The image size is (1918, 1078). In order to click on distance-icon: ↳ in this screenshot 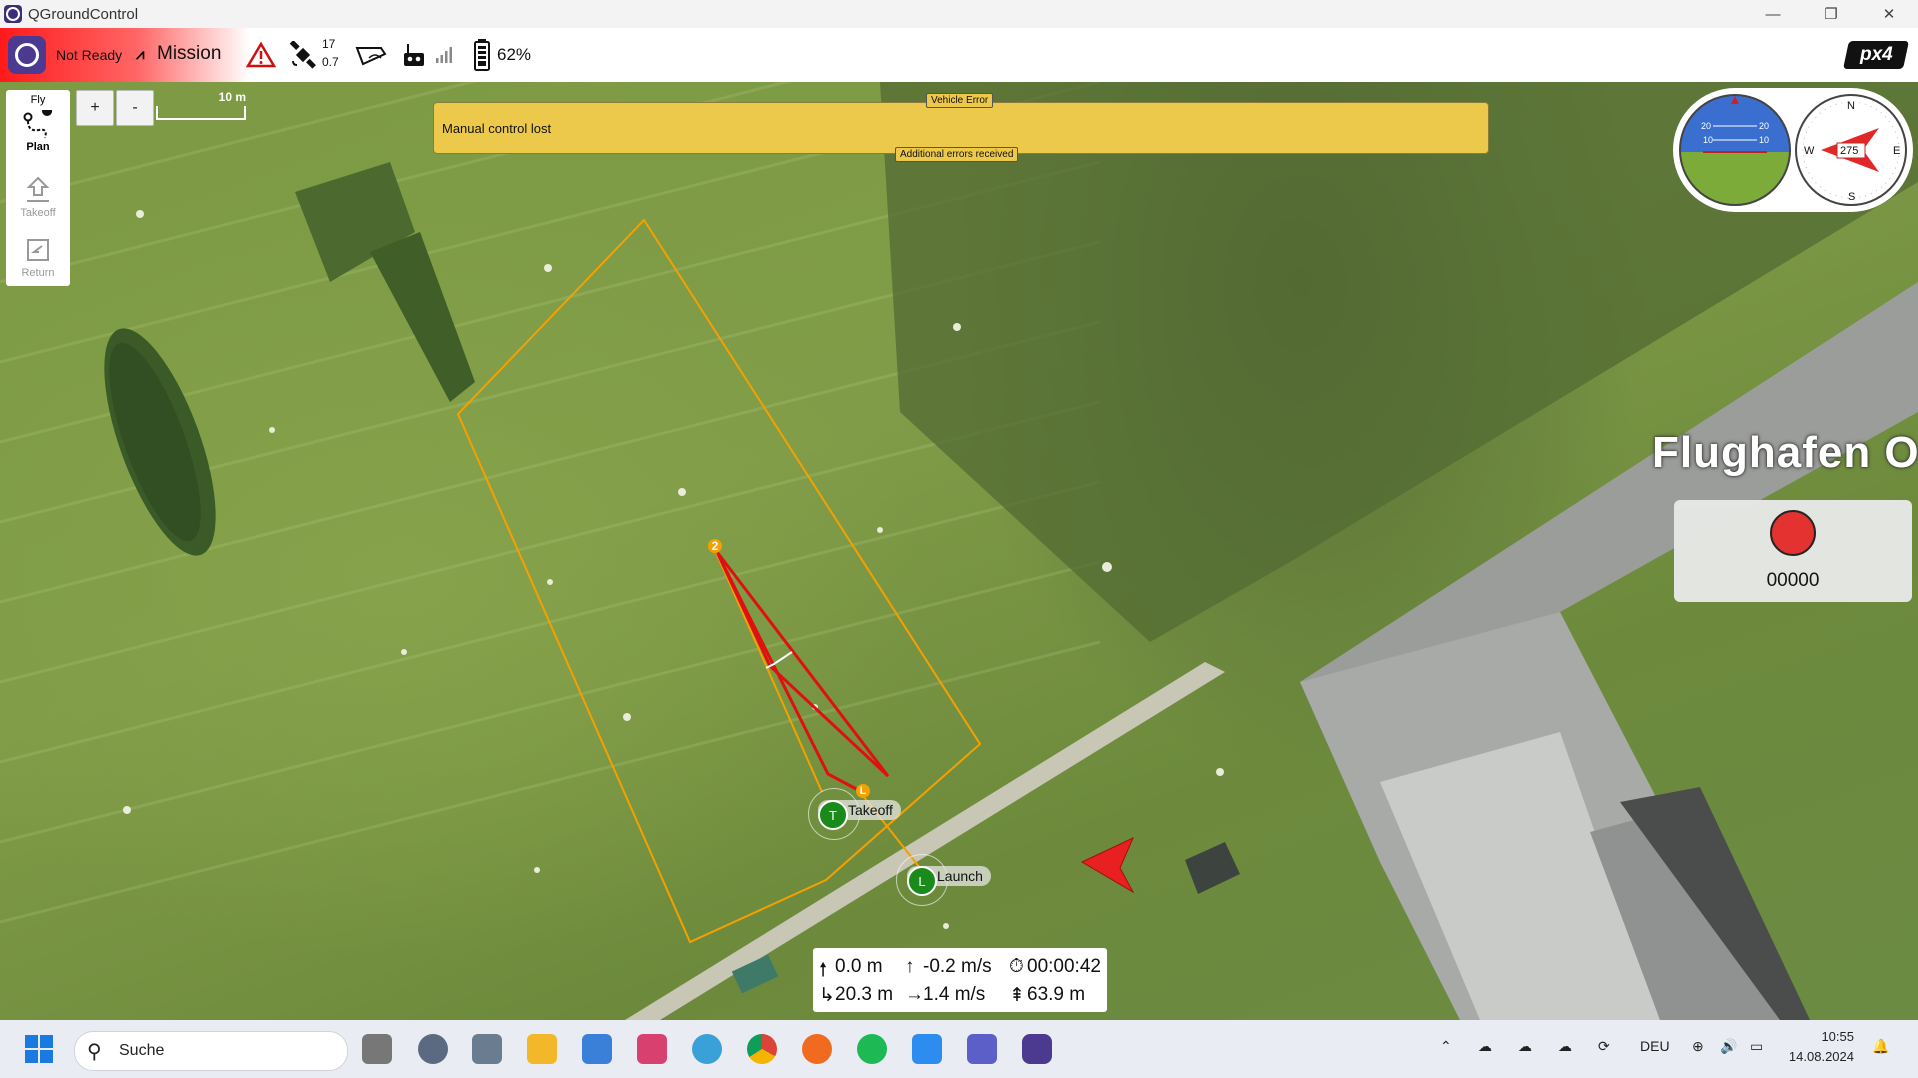, I will do `click(827, 995)`.